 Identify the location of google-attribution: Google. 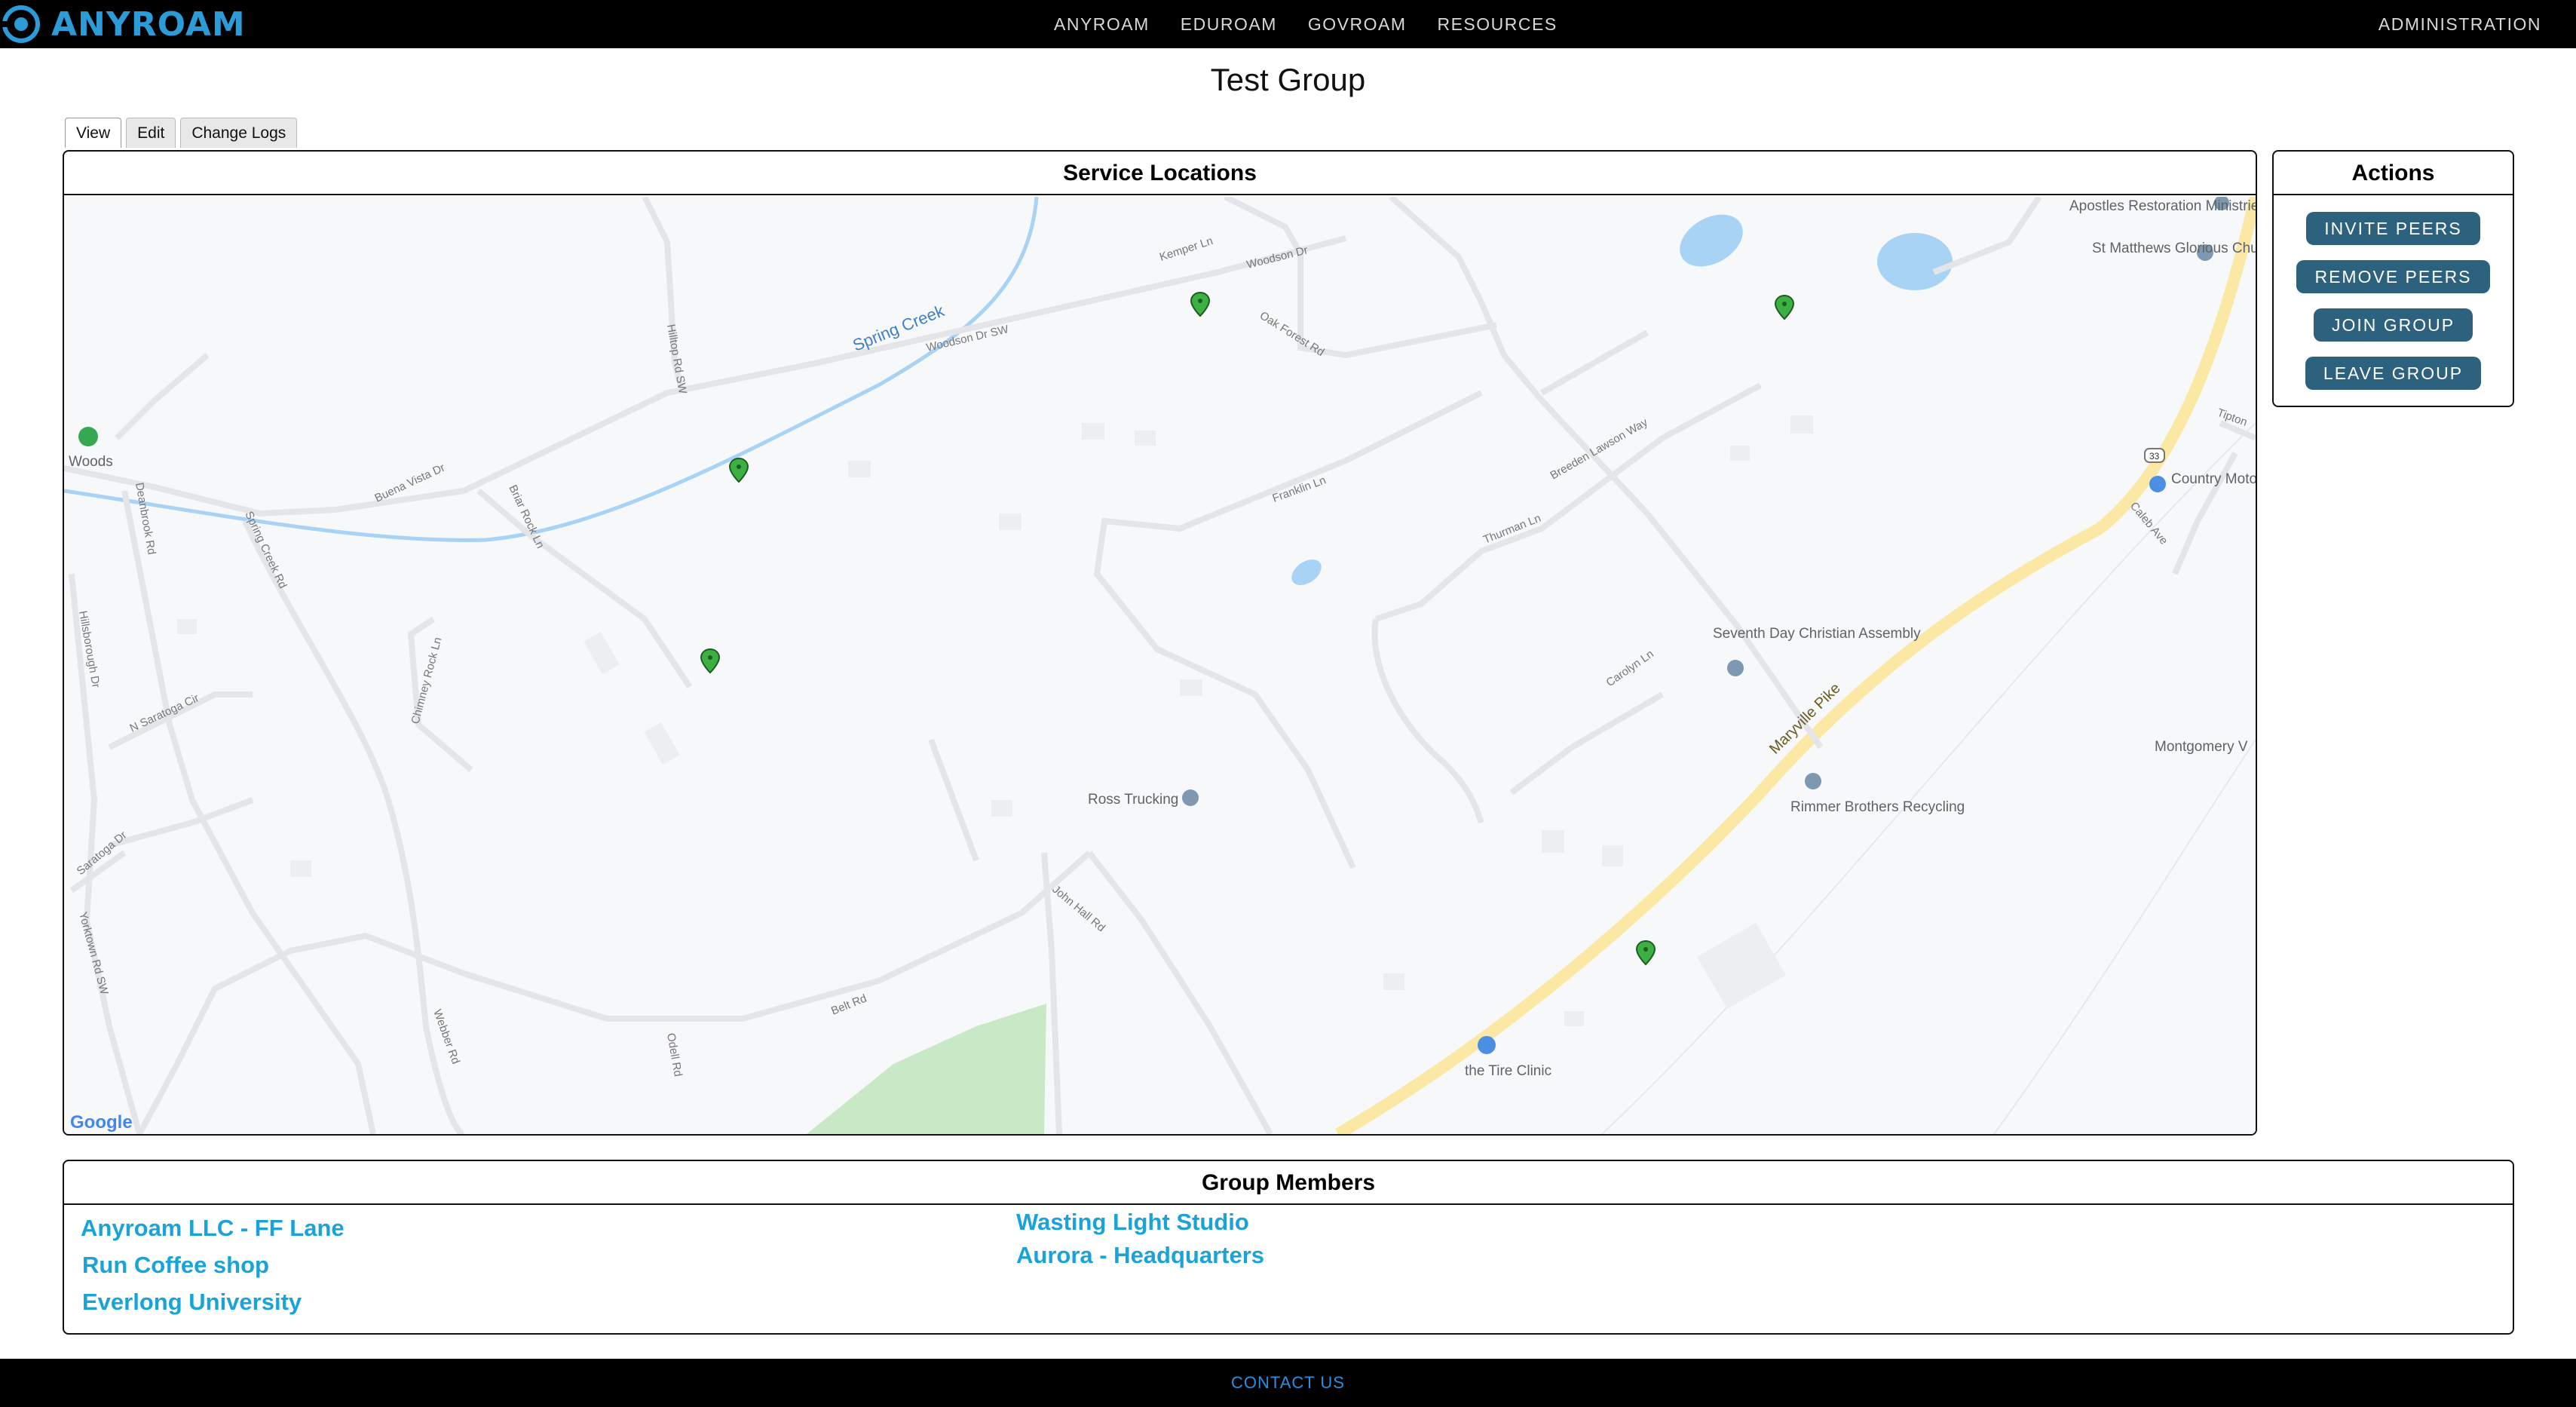
(101, 1122).